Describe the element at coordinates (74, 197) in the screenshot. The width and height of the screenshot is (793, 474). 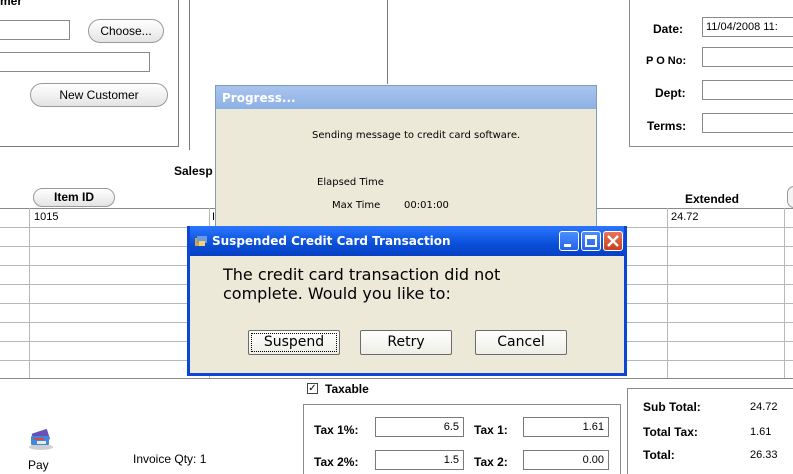
I see `item-id-header: Item ID` at that location.